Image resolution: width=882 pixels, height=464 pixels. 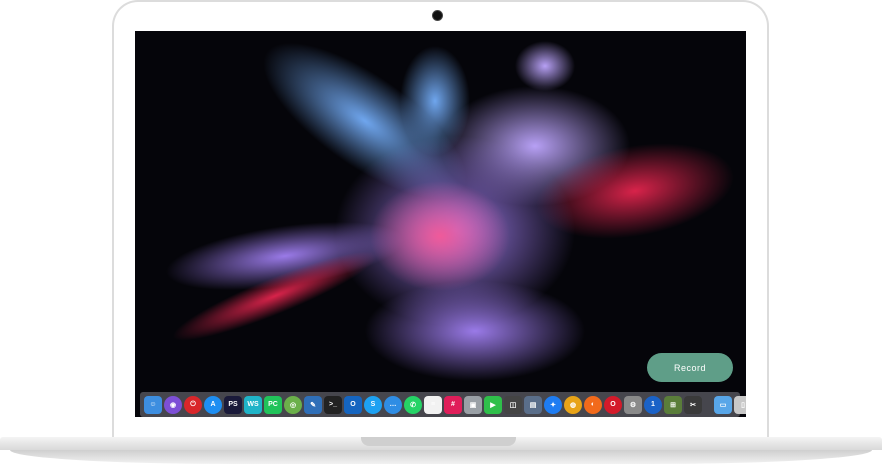 I want to click on outlook-icon: O, so click(x=353, y=404).